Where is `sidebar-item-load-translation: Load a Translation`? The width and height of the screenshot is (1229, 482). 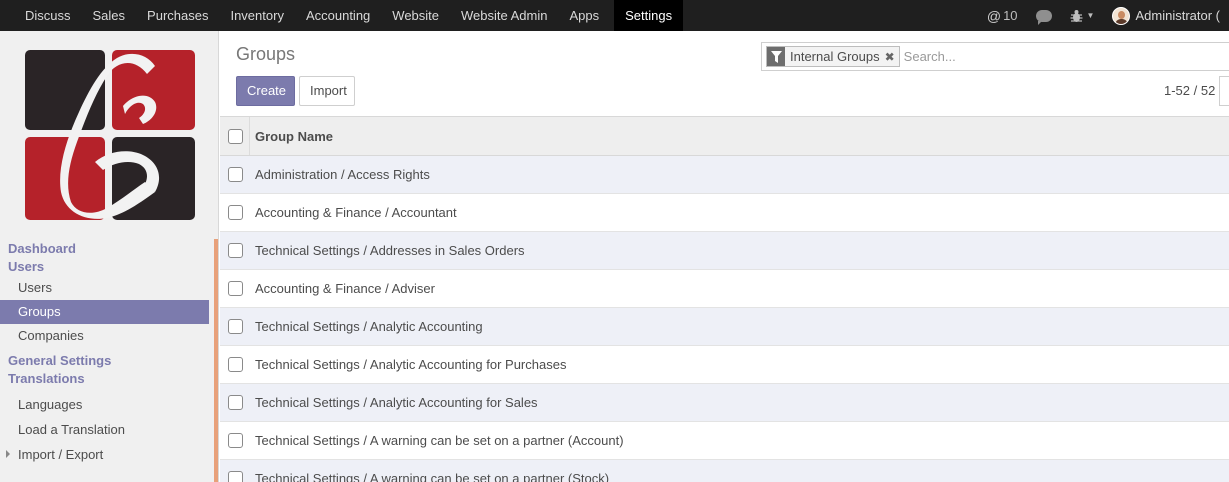 sidebar-item-load-translation: Load a Translation is located at coordinates (104, 429).